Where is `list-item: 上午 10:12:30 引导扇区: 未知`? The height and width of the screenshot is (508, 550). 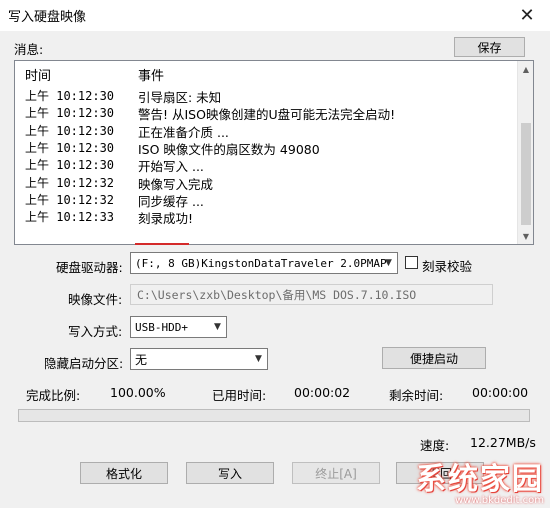 list-item: 上午 10:12:30 引导扇区: 未知 is located at coordinates (266, 96).